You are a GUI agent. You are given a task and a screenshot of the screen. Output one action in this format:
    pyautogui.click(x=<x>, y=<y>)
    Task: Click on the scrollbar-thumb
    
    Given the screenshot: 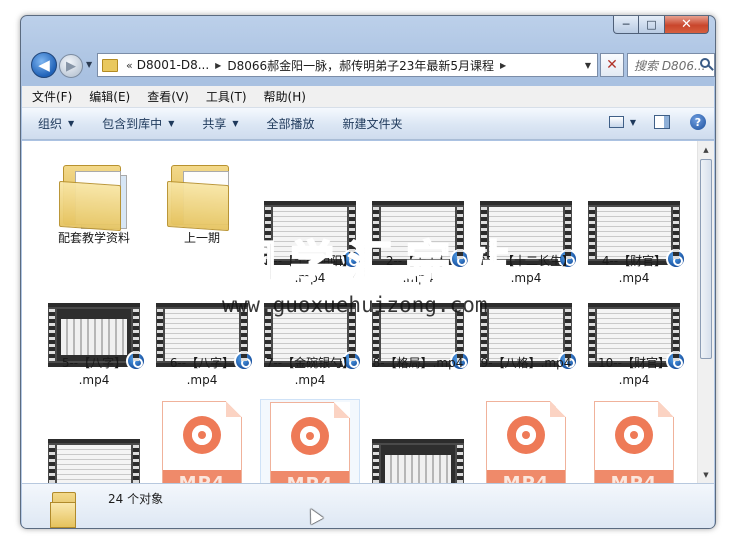 What is the action you would take?
    pyautogui.click(x=706, y=259)
    